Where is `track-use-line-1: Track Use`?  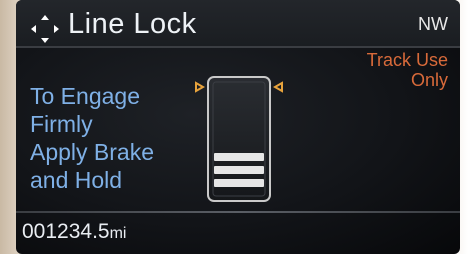
track-use-line-1: Track Use is located at coordinates (407, 60).